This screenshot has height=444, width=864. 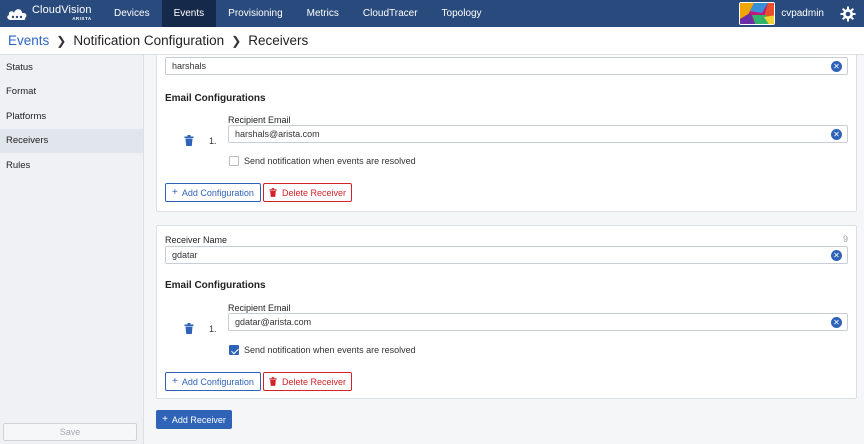 I want to click on nav-item-label: Events, so click(x=189, y=13).